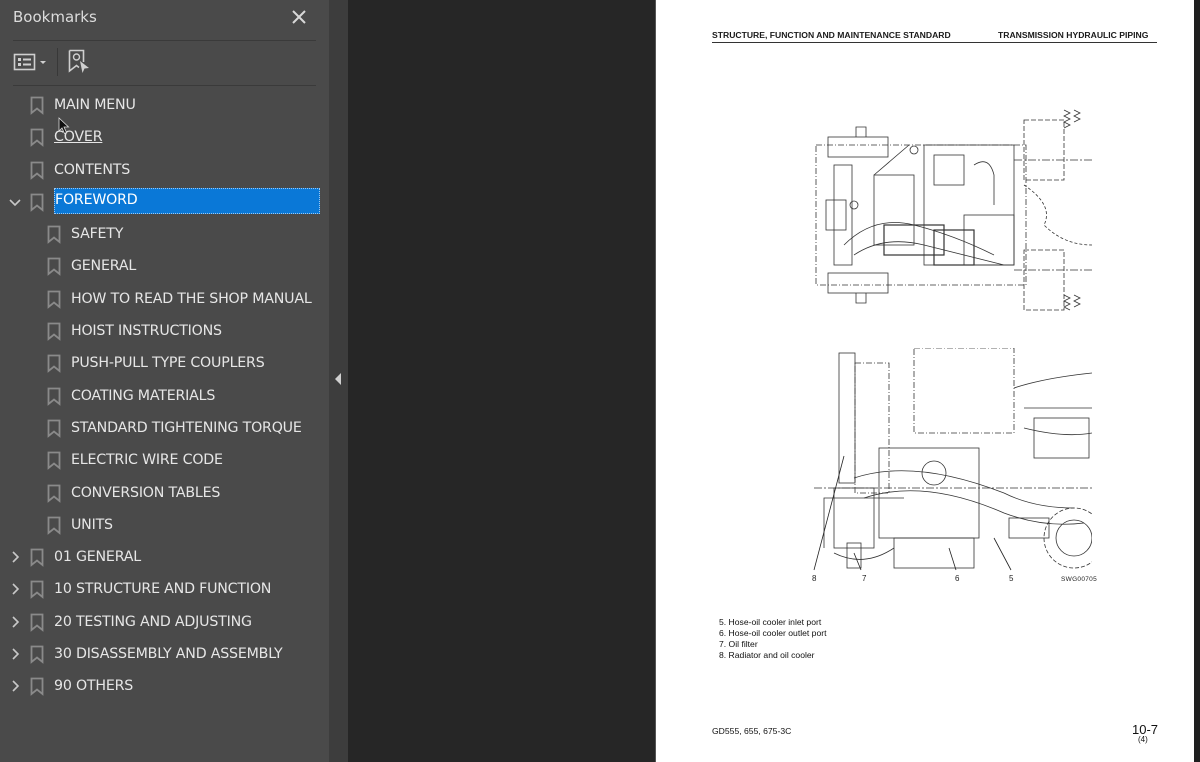 This screenshot has width=1200, height=762. I want to click on bookmark-label: CONVERSION TABLES, so click(145, 493).